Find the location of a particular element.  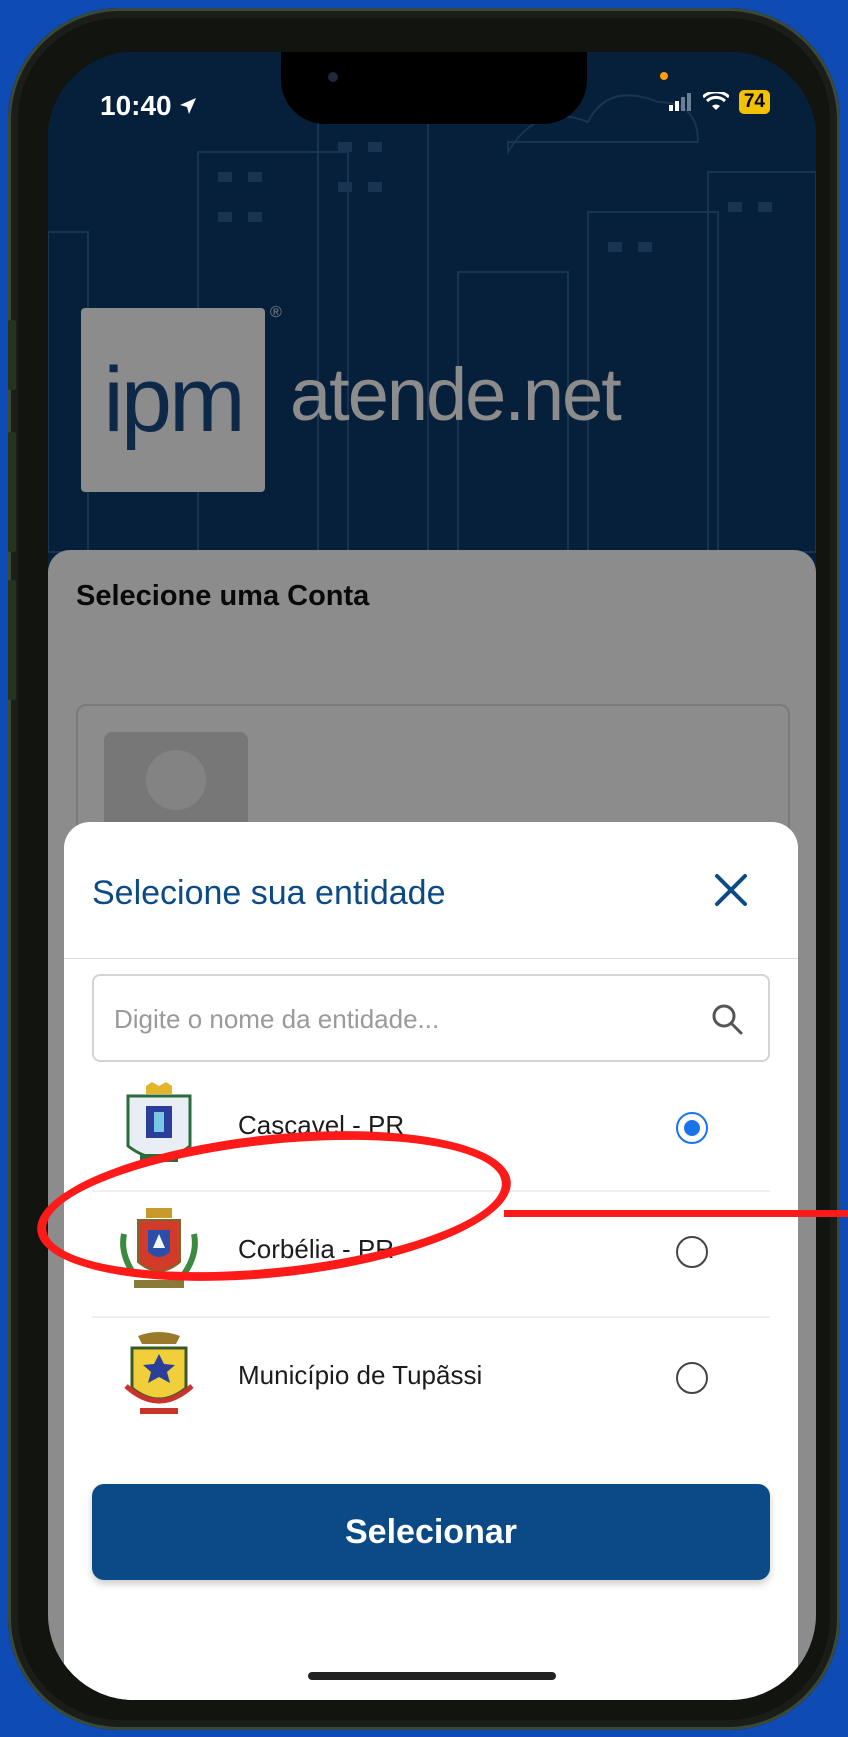

status-time: 10:40 is located at coordinates (149, 106).